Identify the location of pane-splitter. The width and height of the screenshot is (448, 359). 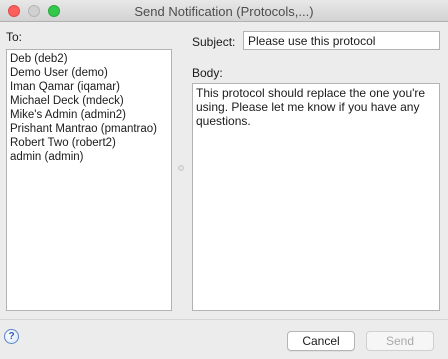
(181, 180).